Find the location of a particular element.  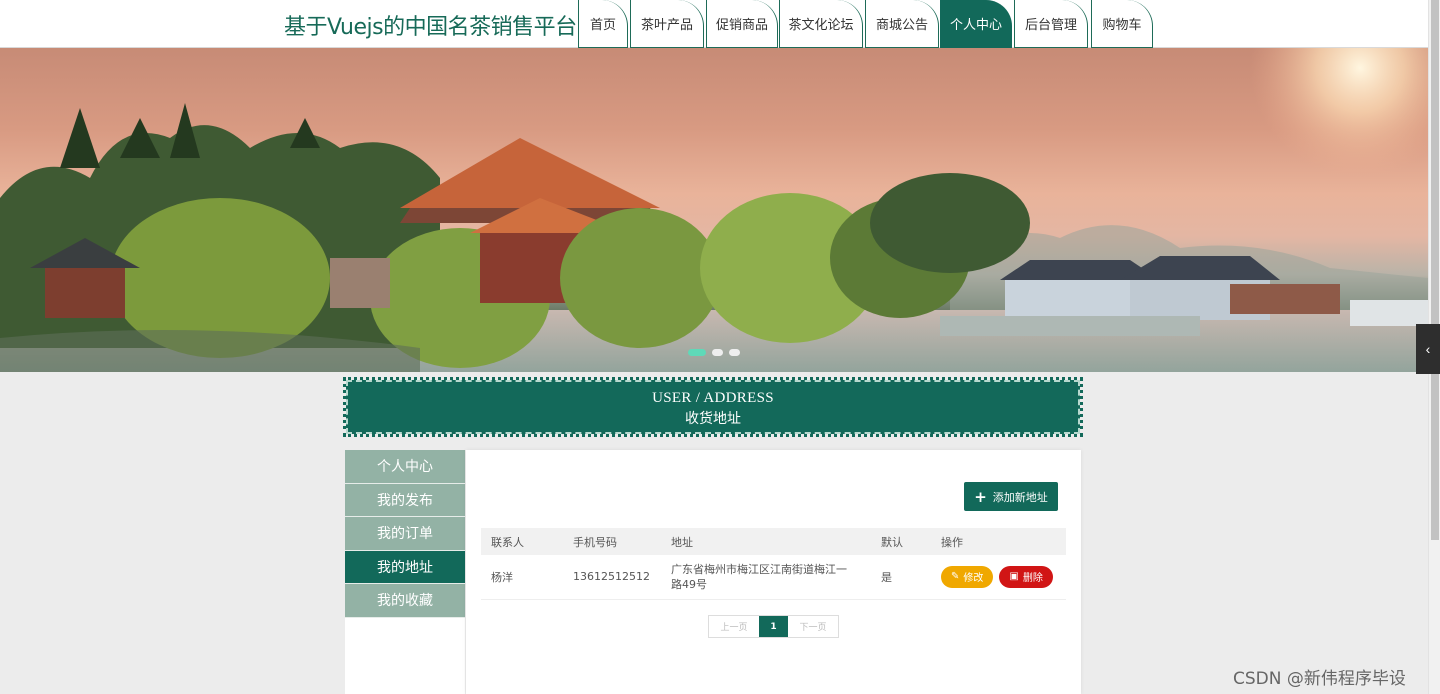

sidebar-item-my-favorites: 我的收藏 is located at coordinates (405, 601).